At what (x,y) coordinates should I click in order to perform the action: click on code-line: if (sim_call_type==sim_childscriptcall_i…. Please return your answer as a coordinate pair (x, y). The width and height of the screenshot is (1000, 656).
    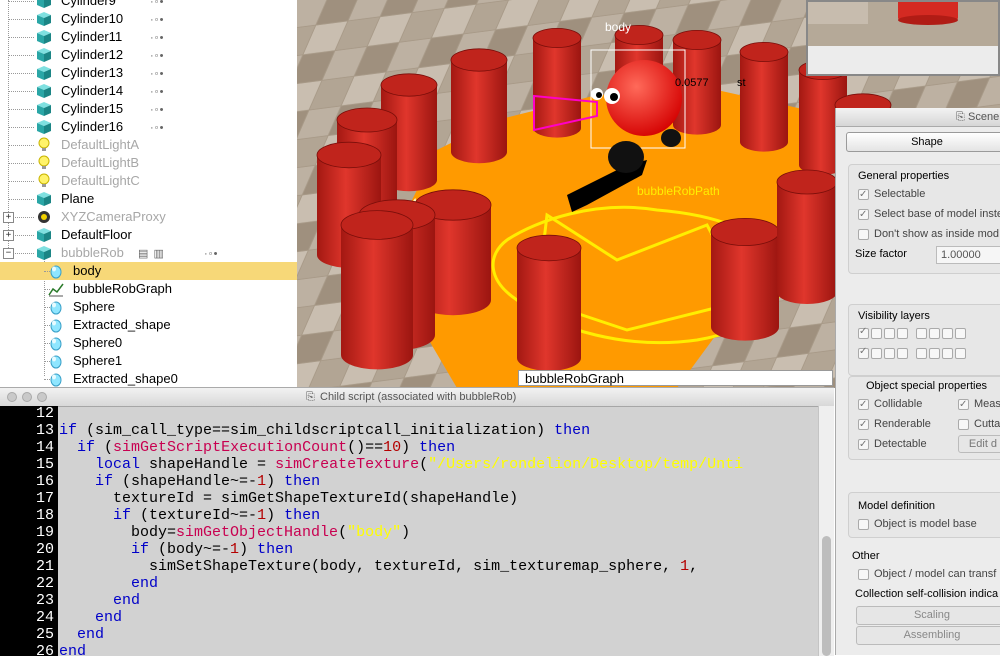
    Looking at the image, I should click on (324, 430).